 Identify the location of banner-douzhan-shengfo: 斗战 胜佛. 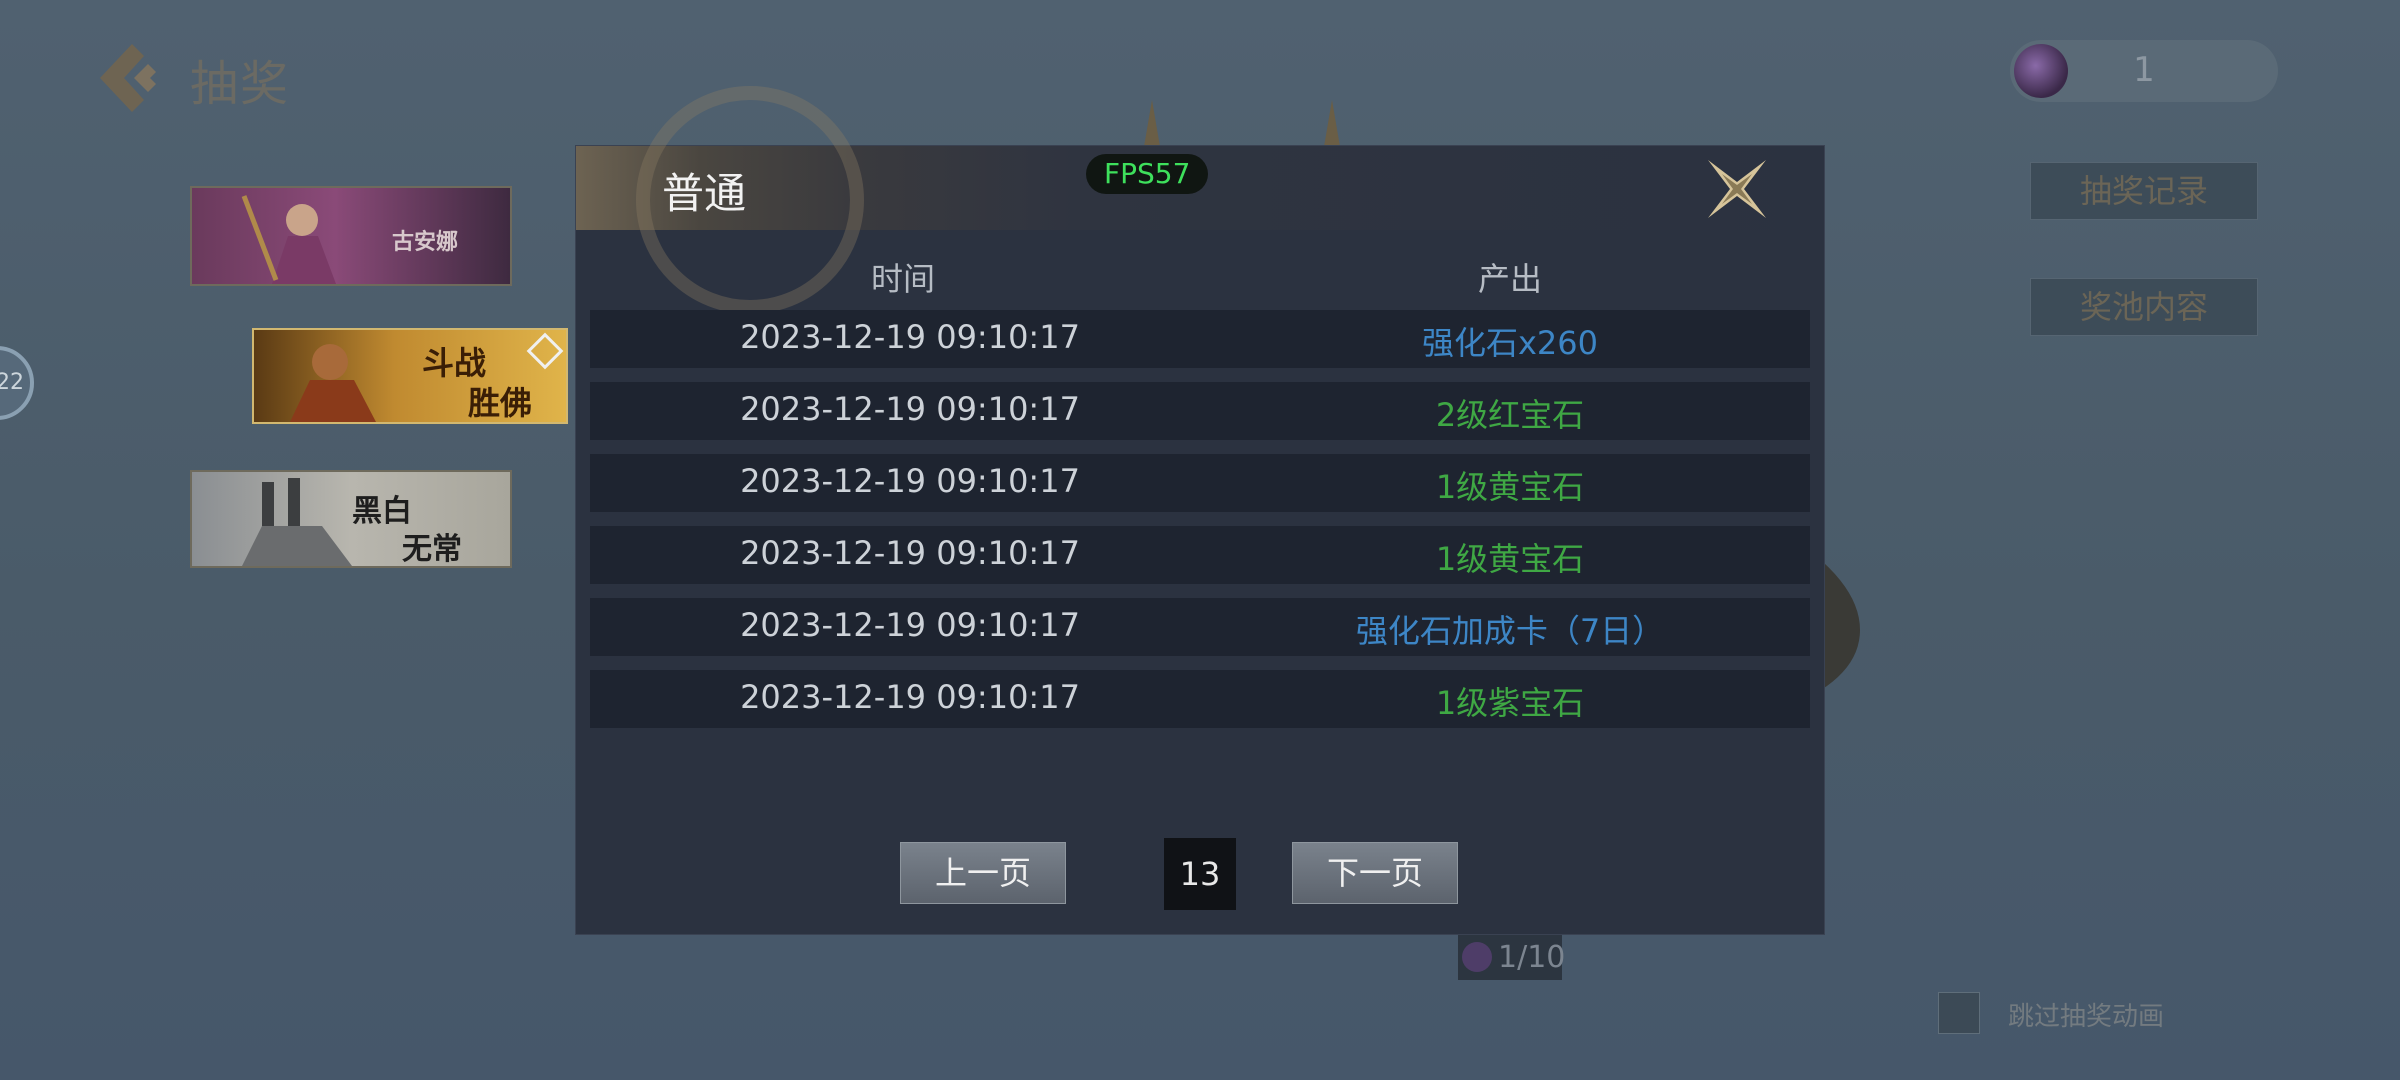
(410, 376).